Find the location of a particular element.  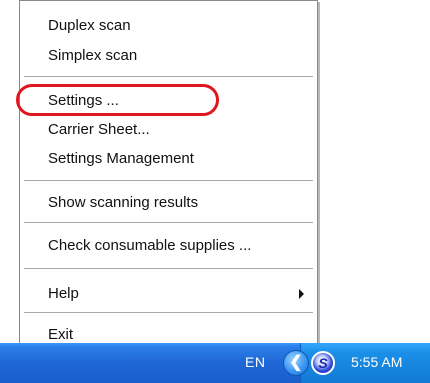

menu-item-simplex-scan: Simplex scan is located at coordinates (92, 56).